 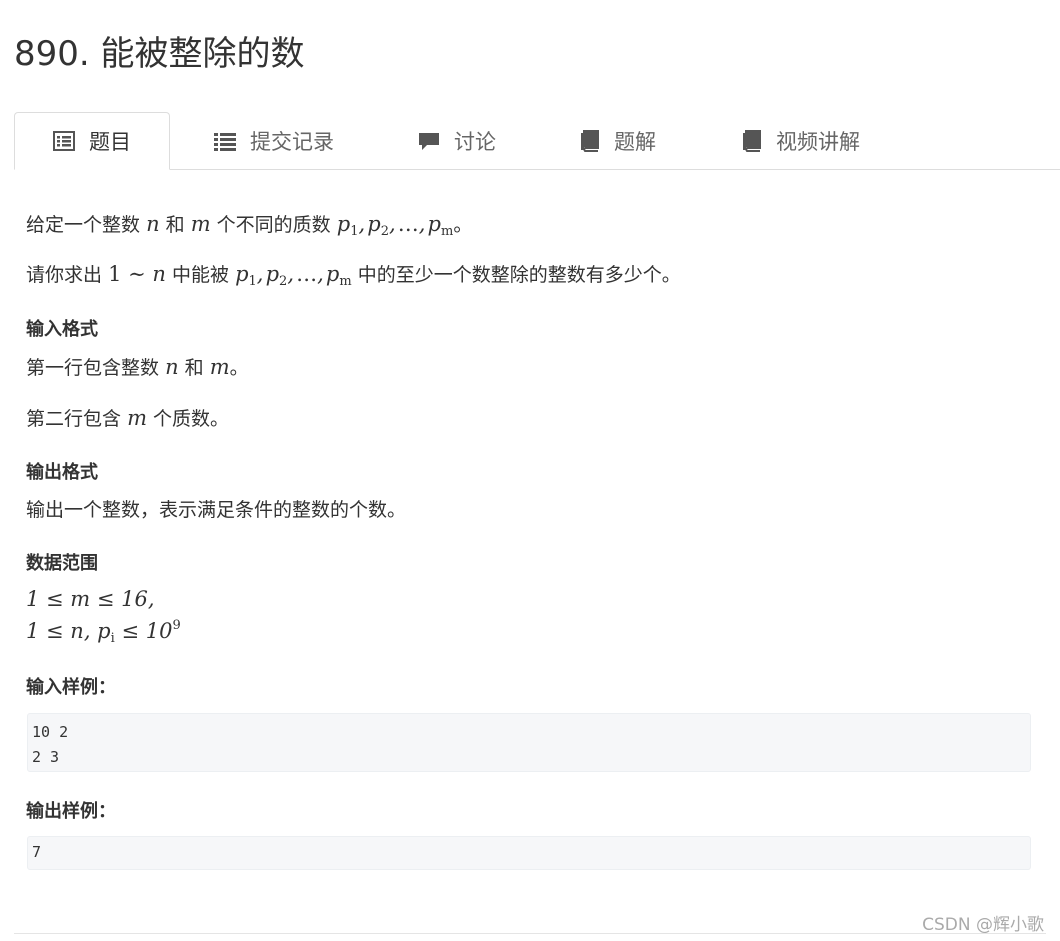 I want to click on divider, so click(x=530, y=933).